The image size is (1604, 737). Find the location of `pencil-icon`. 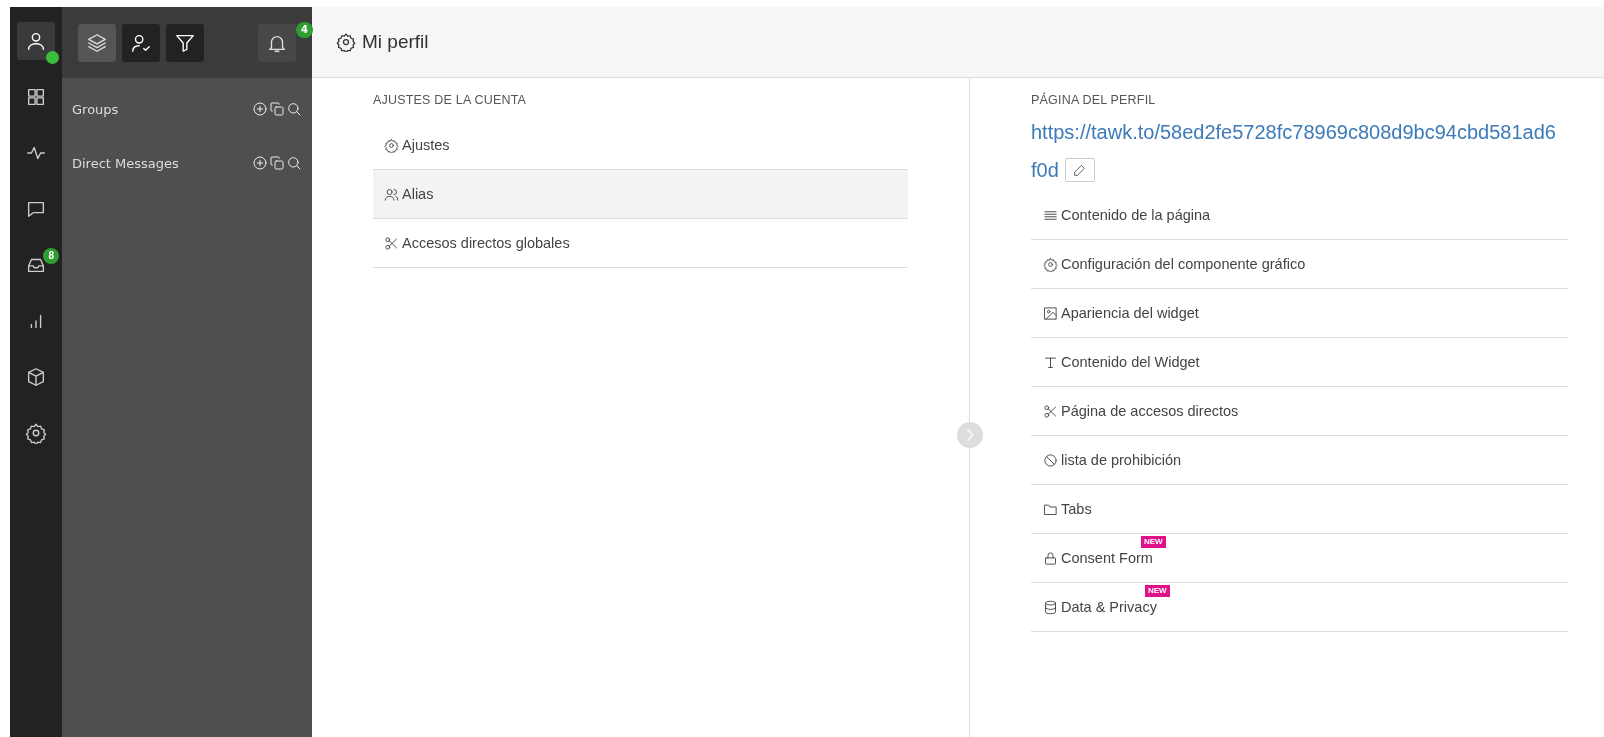

pencil-icon is located at coordinates (1080, 170).